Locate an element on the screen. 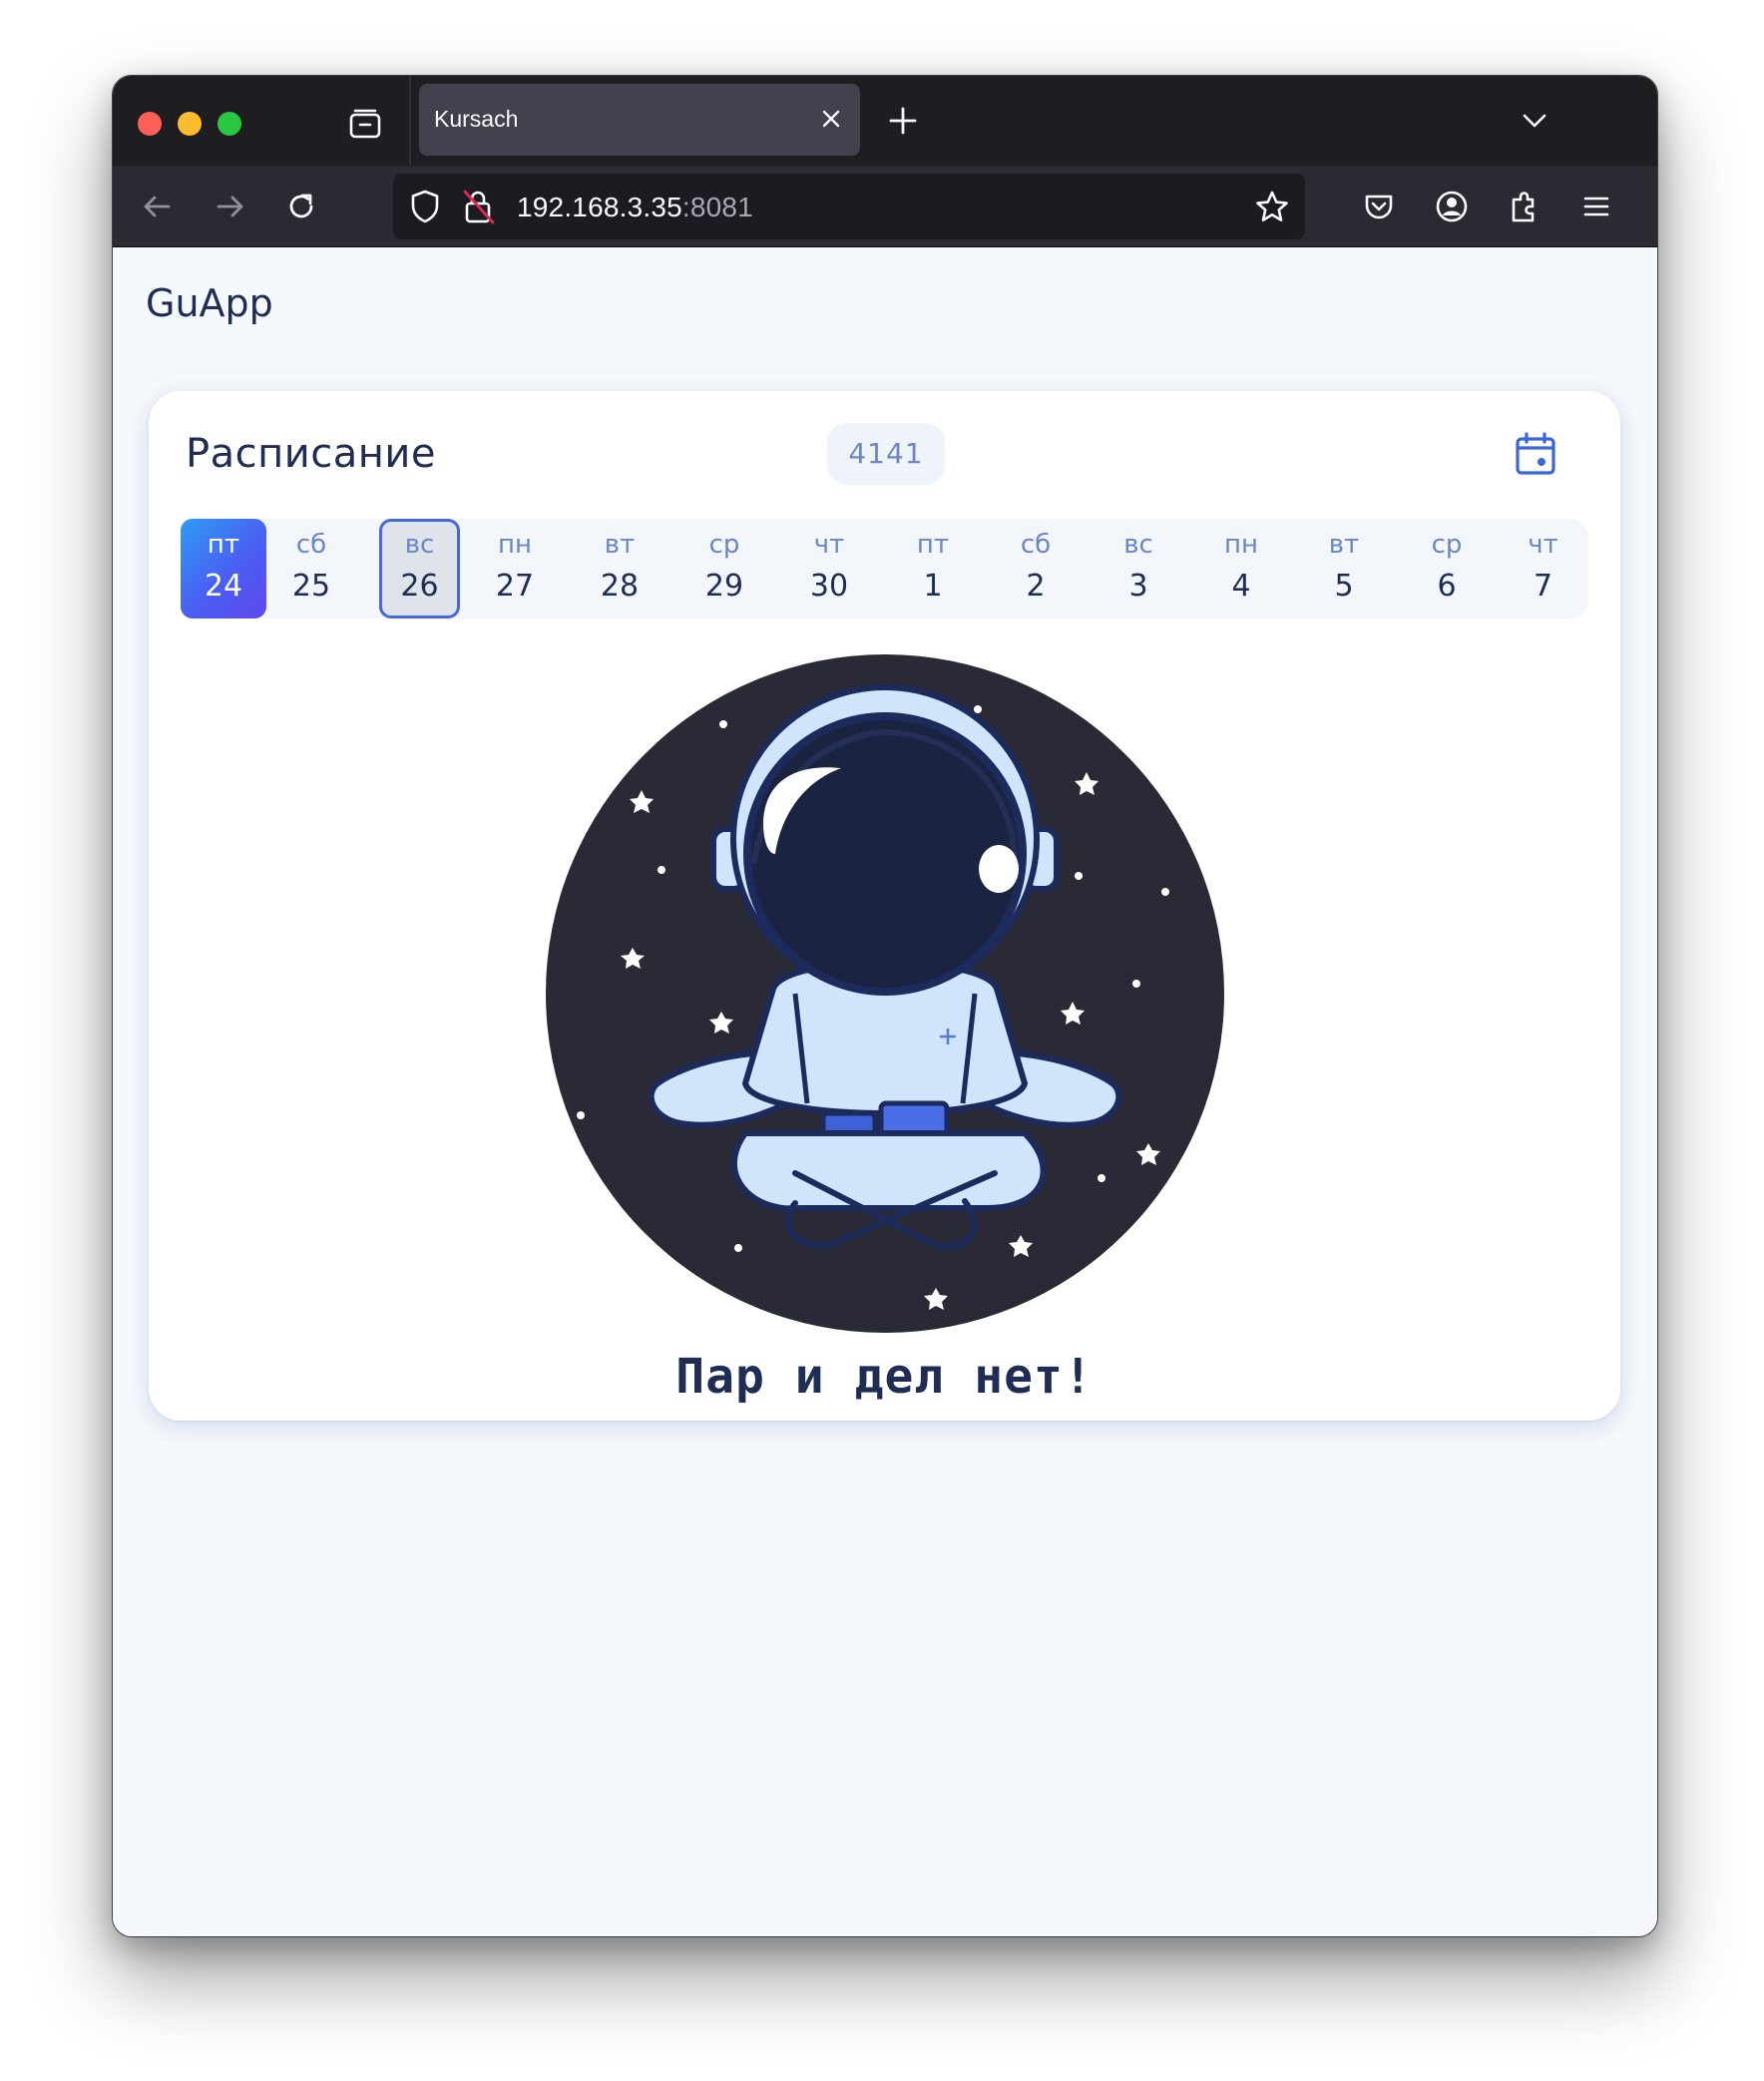  day-cell: чт 7 is located at coordinates (1543, 569).